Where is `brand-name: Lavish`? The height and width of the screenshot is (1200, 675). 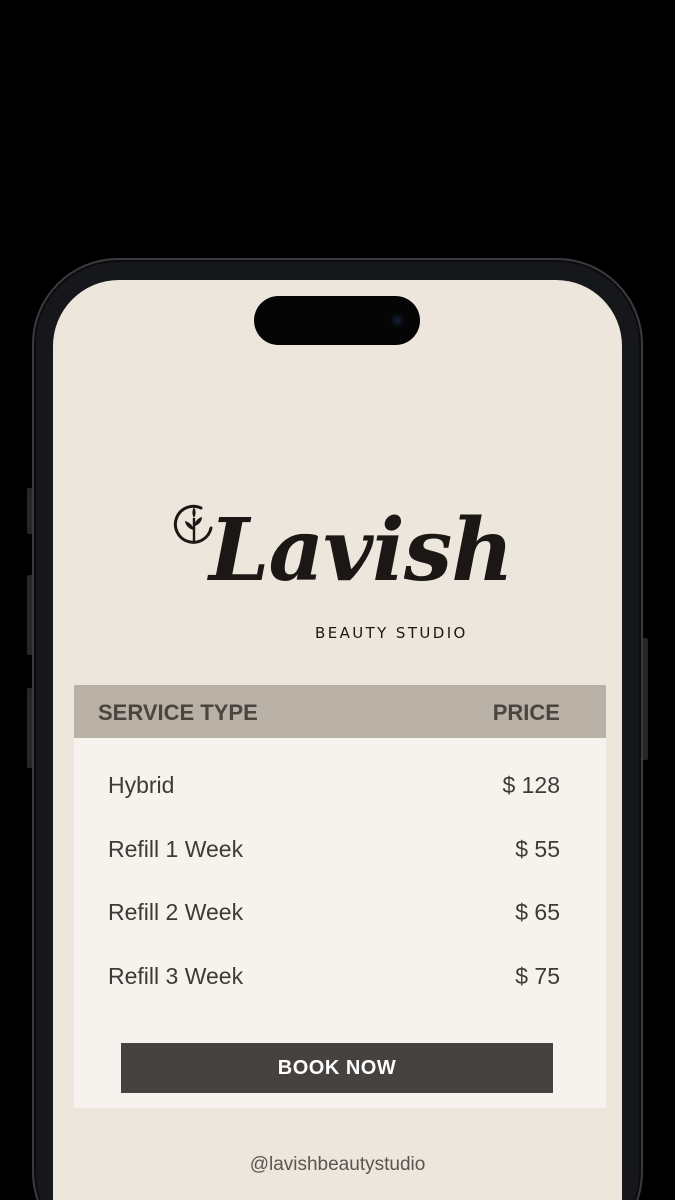
brand-name: Lavish is located at coordinates (361, 550).